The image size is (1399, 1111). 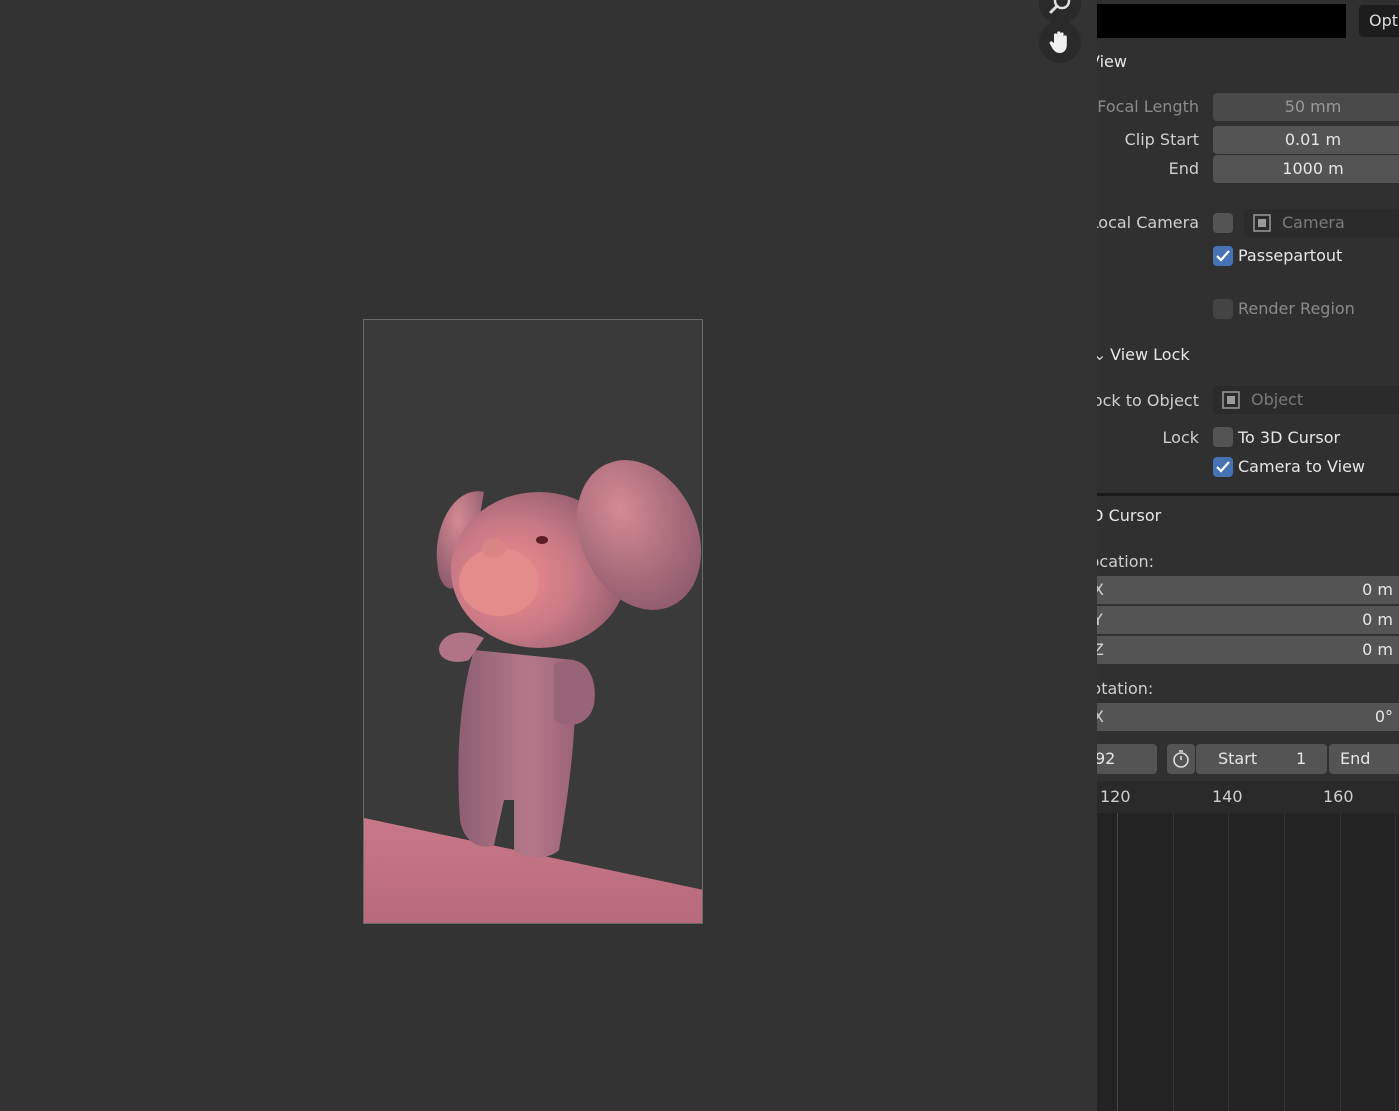 I want to click on rotation-x-value: 0°, so click(x=1383, y=716).